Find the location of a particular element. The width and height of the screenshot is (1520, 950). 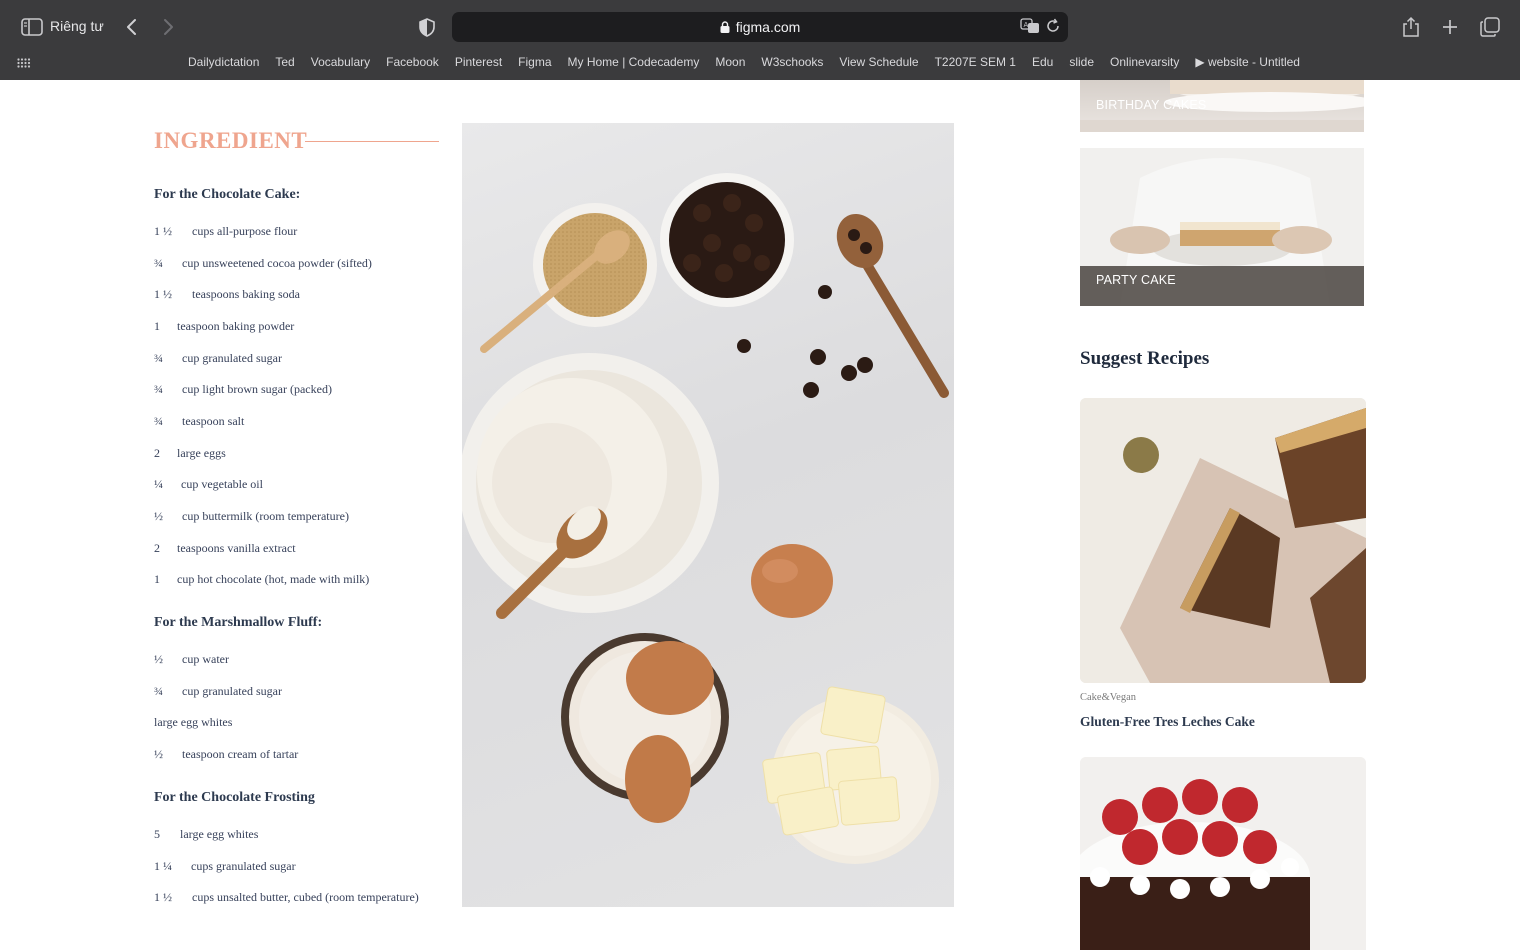

ingredient-name: teaspoons vanilla extract is located at coordinates (236, 548).